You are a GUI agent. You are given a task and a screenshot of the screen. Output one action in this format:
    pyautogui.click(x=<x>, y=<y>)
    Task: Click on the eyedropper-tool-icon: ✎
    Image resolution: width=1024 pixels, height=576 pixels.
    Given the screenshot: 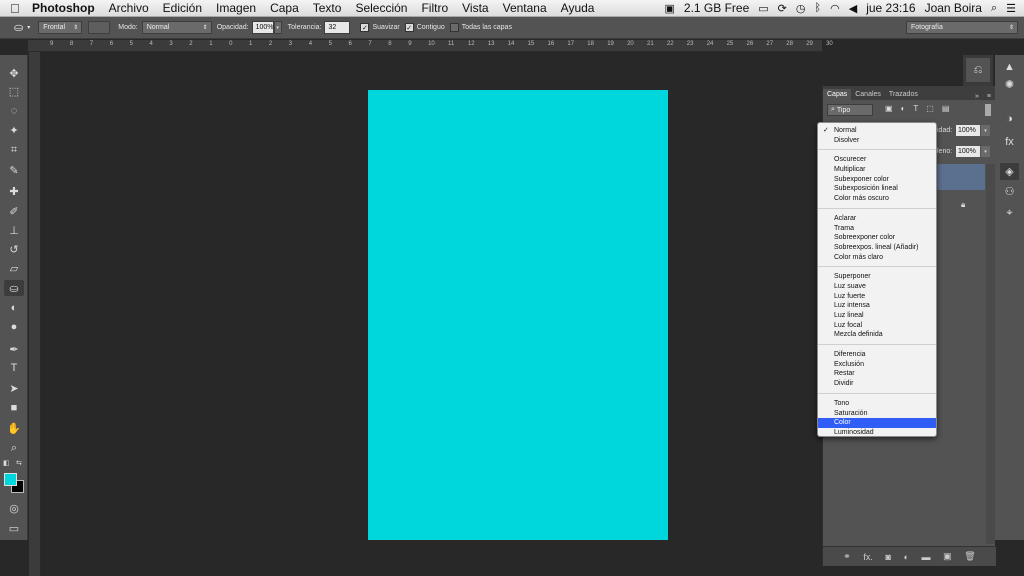 What is the action you would take?
    pyautogui.click(x=14, y=170)
    